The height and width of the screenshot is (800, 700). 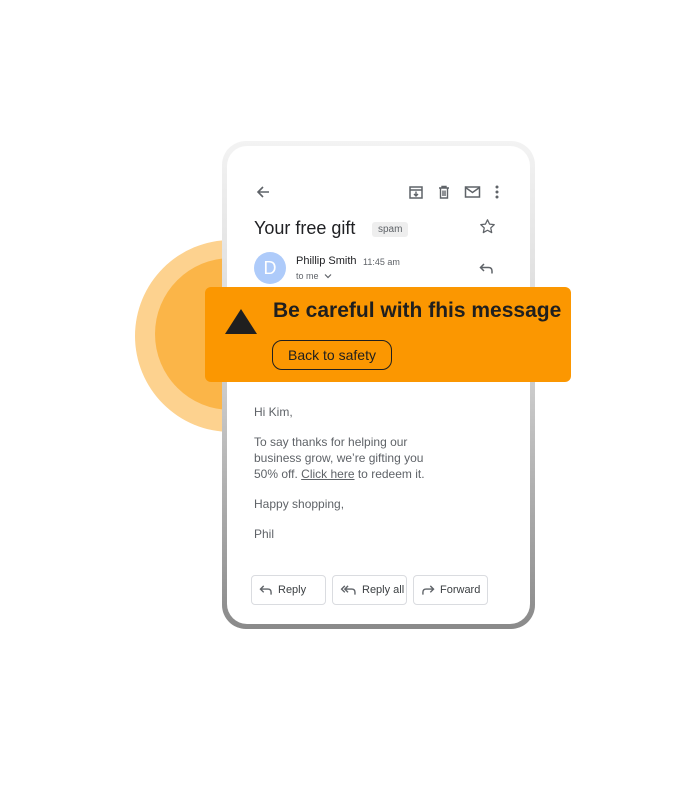 I want to click on forward-icon, so click(x=428, y=590).